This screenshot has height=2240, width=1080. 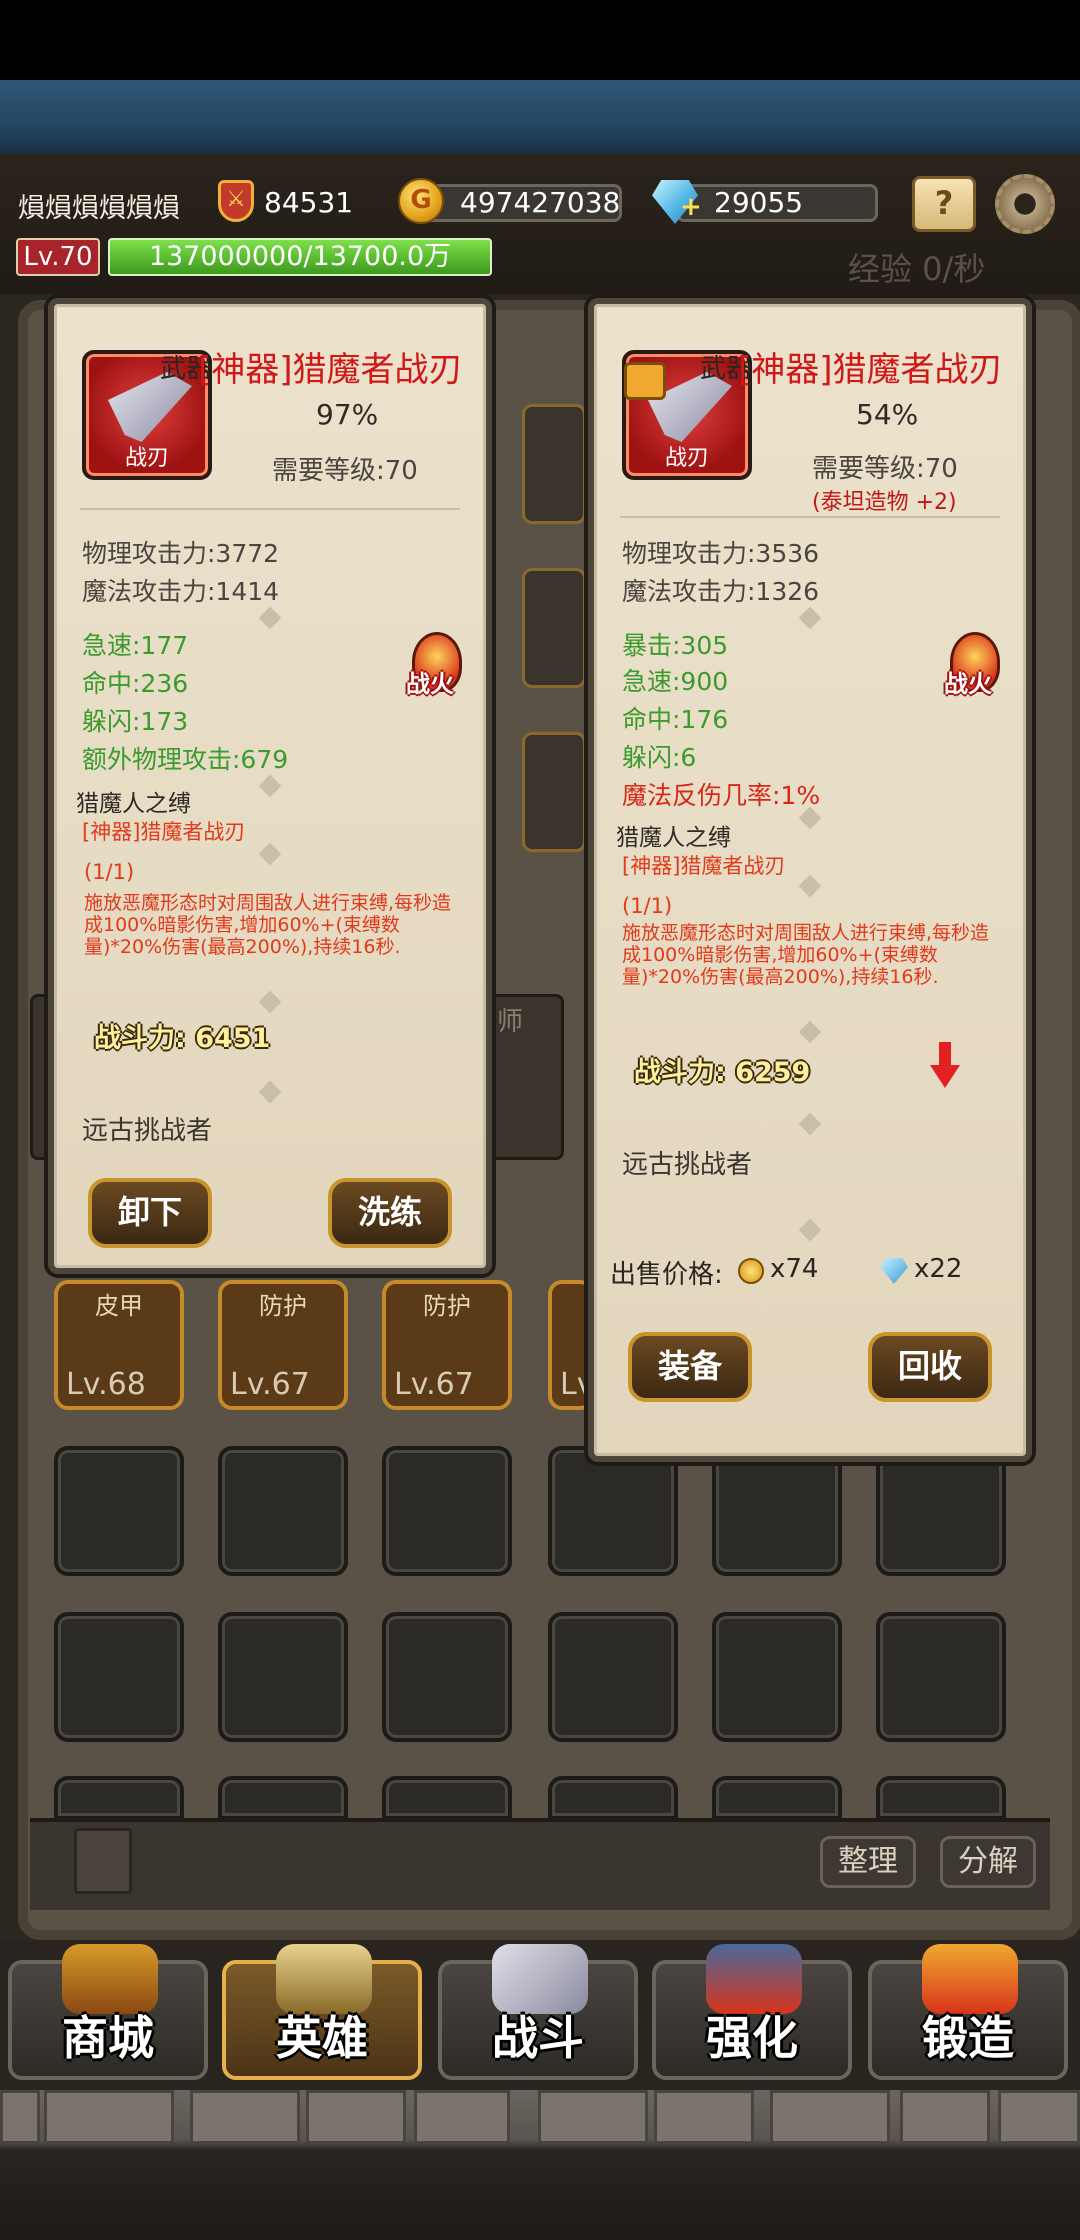 I want to click on set-item: [神器]猎魔者战刃, so click(x=164, y=832).